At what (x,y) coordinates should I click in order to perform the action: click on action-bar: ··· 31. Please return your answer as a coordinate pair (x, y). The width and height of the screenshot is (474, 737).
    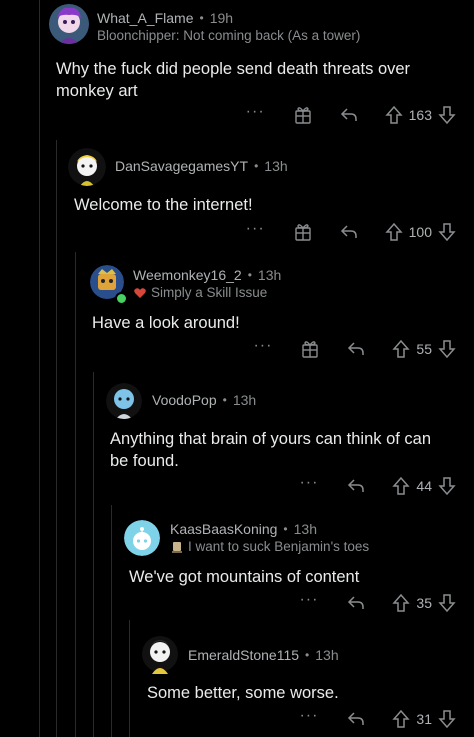
    Looking at the image, I should click on (377, 719).